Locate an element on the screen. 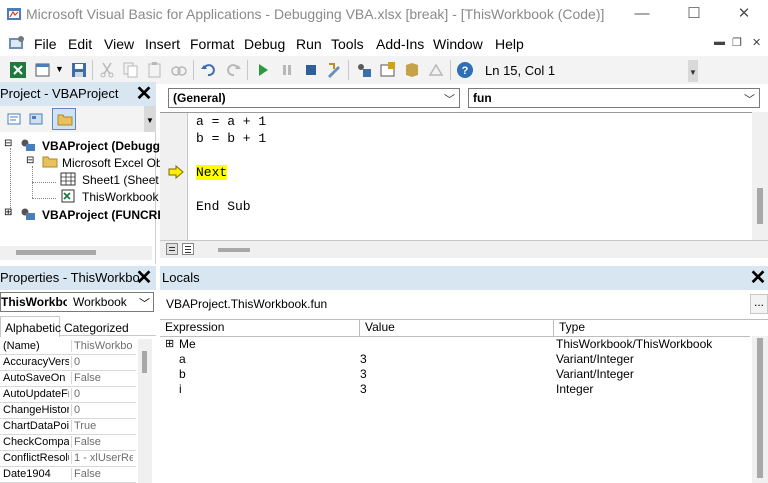  tab-categorized: Categorized is located at coordinates (96, 328).